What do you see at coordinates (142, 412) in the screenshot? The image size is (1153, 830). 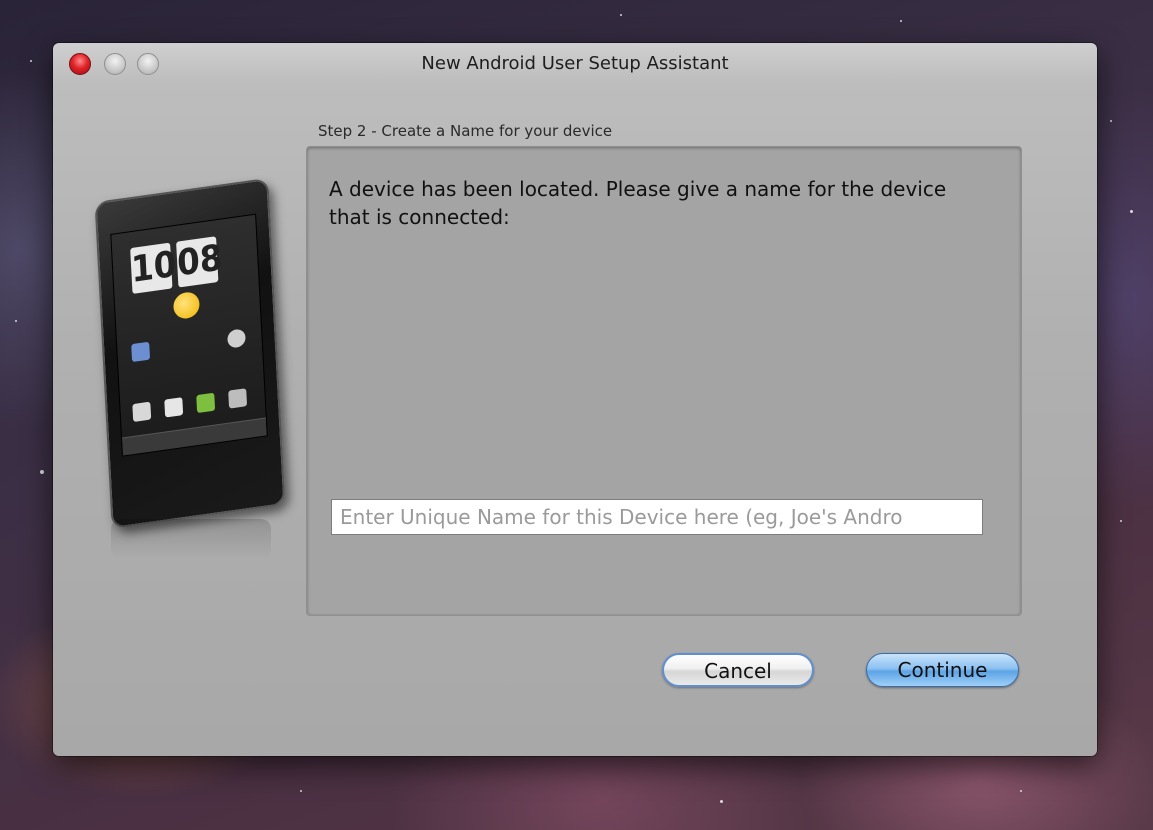 I see `people-app-icon` at bounding box center [142, 412].